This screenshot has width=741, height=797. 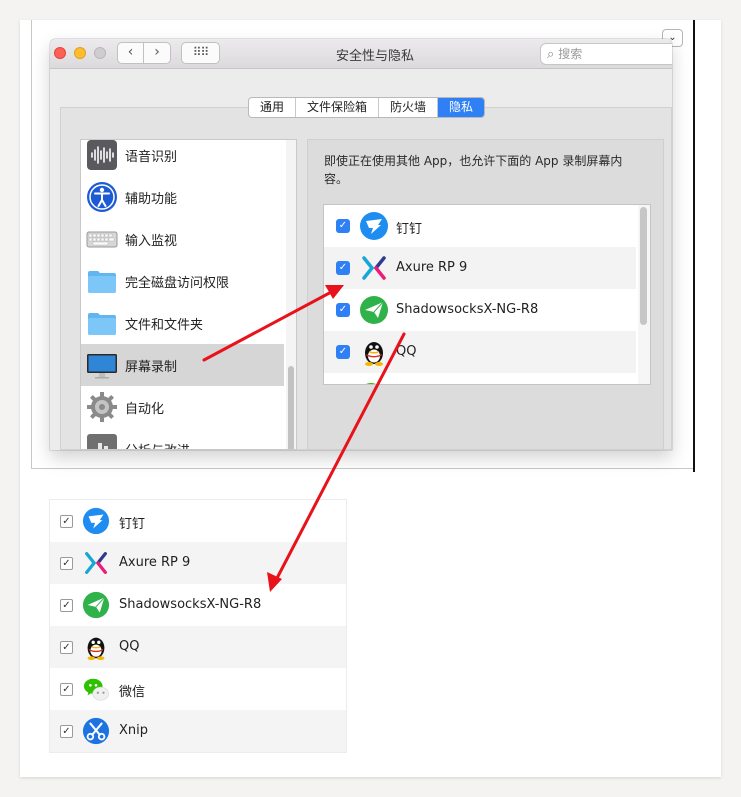 What do you see at coordinates (102, 197) in the screenshot?
I see `accessibility-icon` at bounding box center [102, 197].